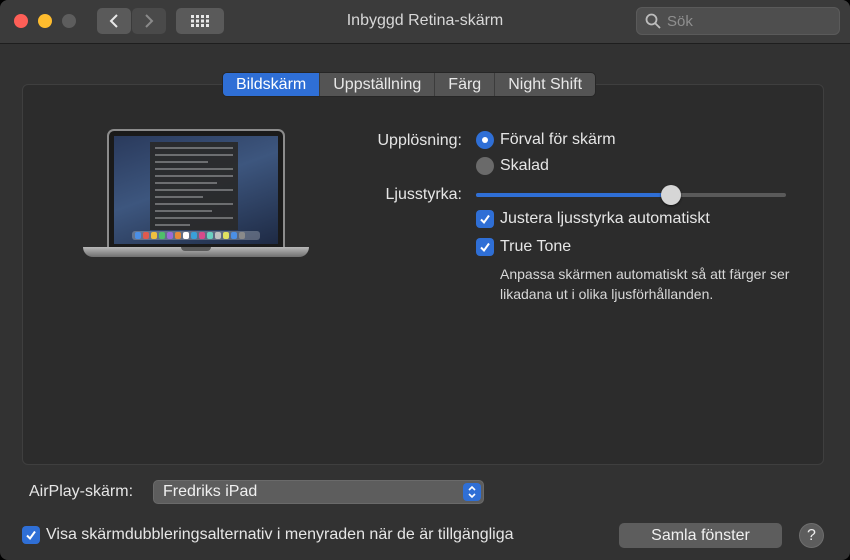 The image size is (850, 560). What do you see at coordinates (752, 21) in the screenshot?
I see `search-input` at bounding box center [752, 21].